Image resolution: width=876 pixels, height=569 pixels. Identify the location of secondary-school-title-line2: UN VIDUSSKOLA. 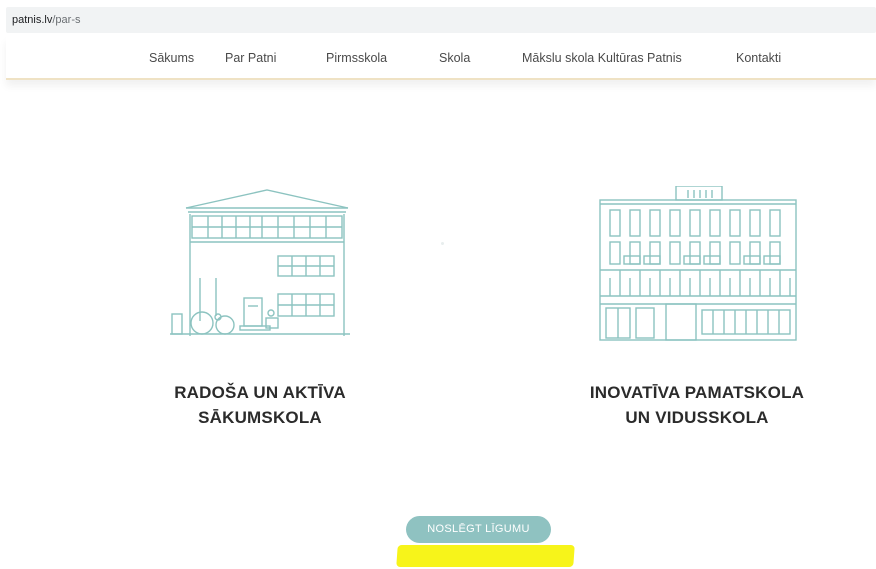
(697, 417).